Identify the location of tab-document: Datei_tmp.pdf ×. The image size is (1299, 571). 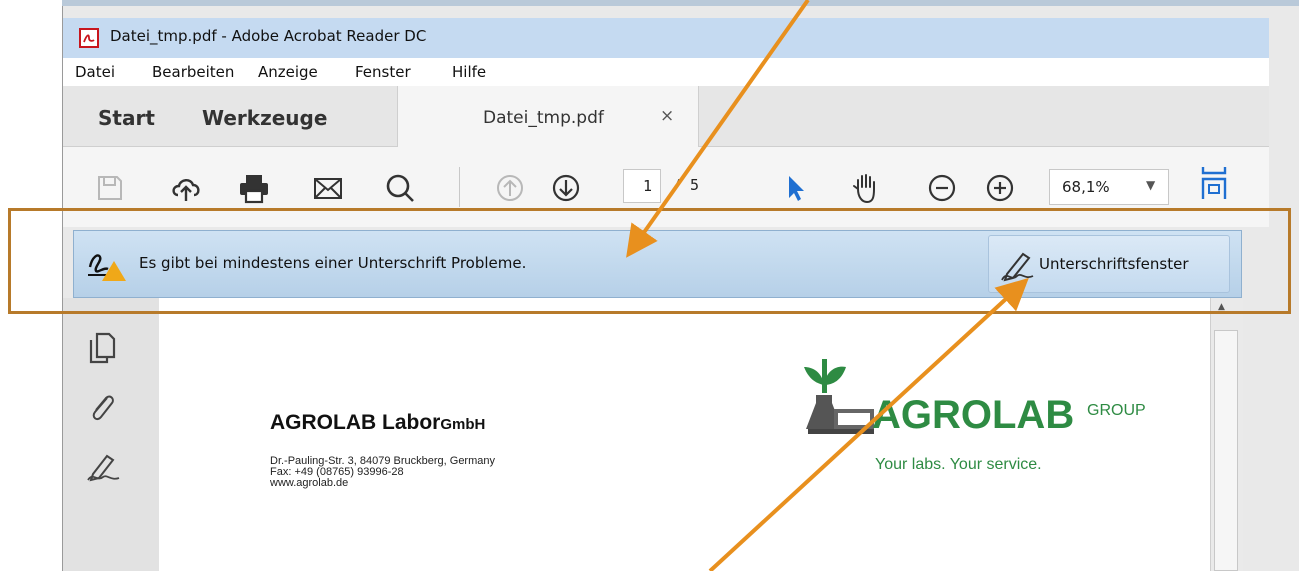
(548, 116).